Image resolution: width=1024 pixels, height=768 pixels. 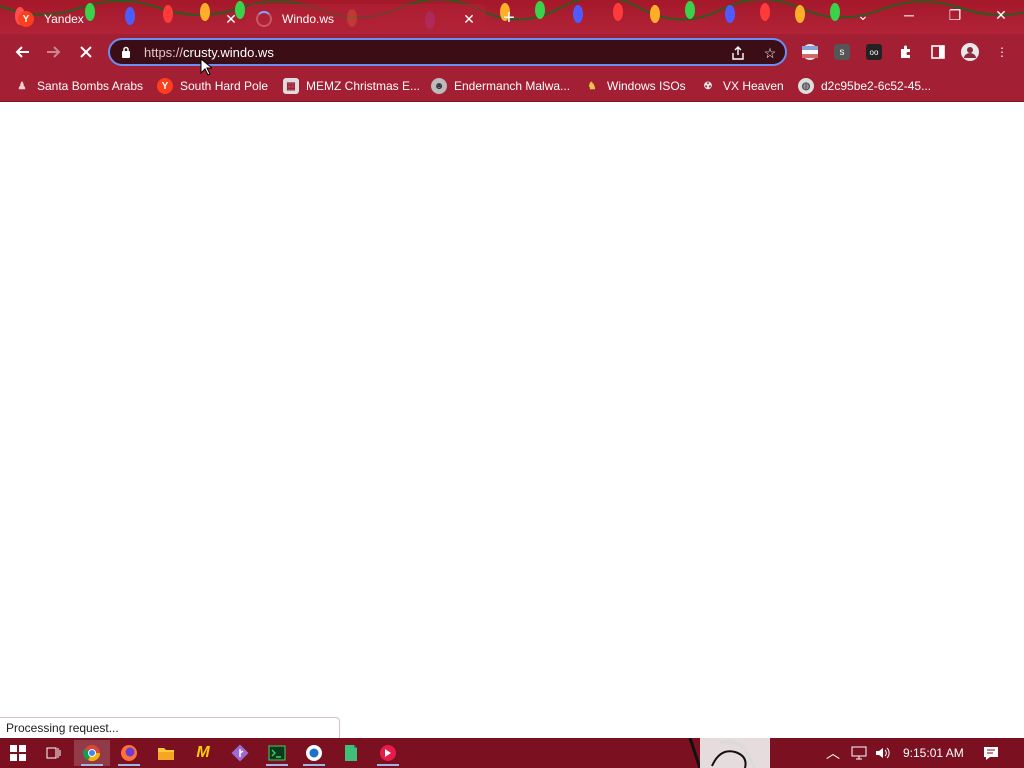 I want to click on tab-title: Windo.ws, so click(x=308, y=19).